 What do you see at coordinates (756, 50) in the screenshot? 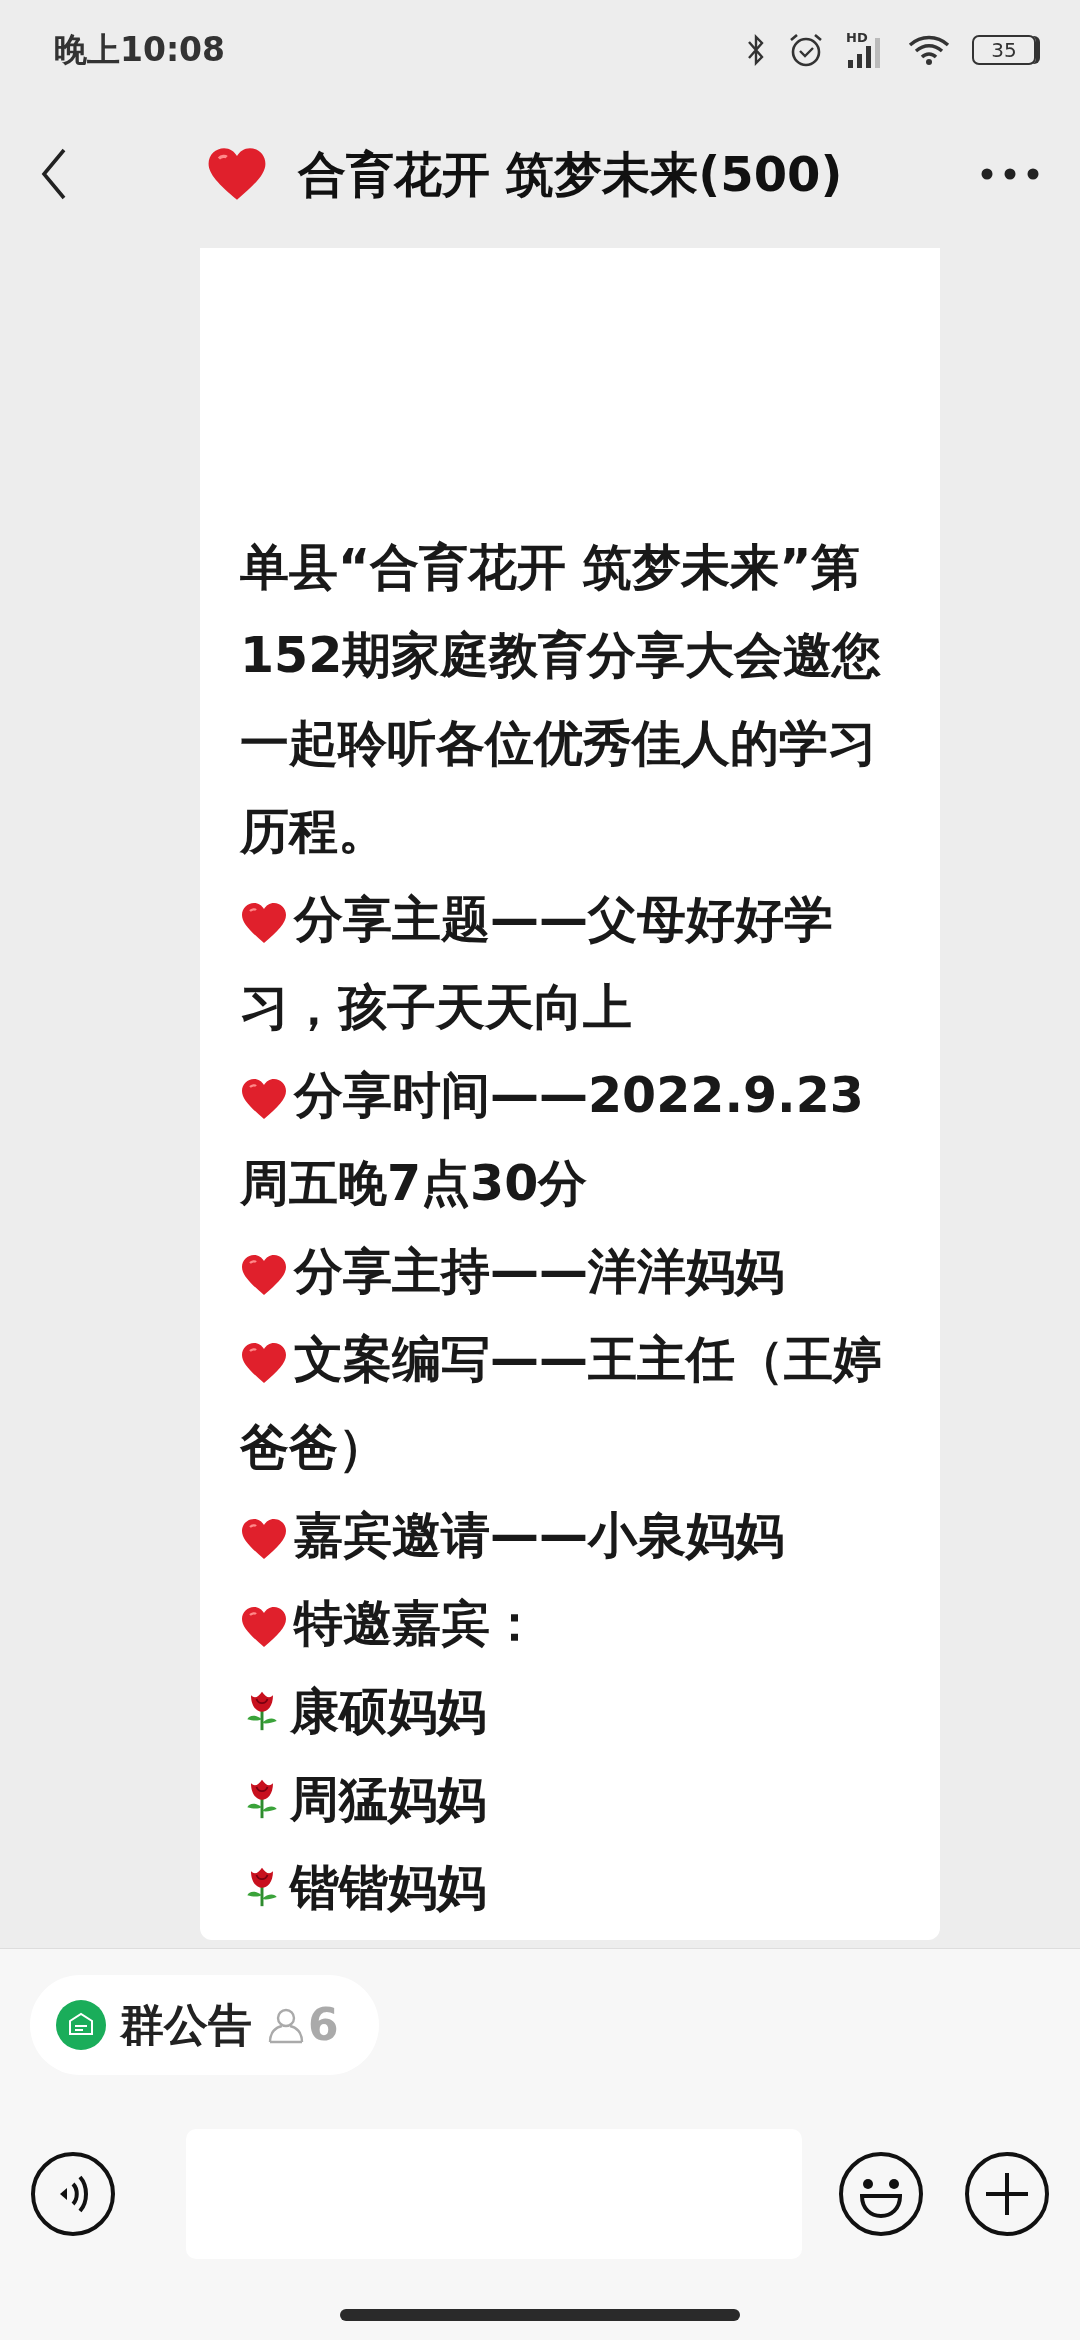
I see `bluetooth-icon` at bounding box center [756, 50].